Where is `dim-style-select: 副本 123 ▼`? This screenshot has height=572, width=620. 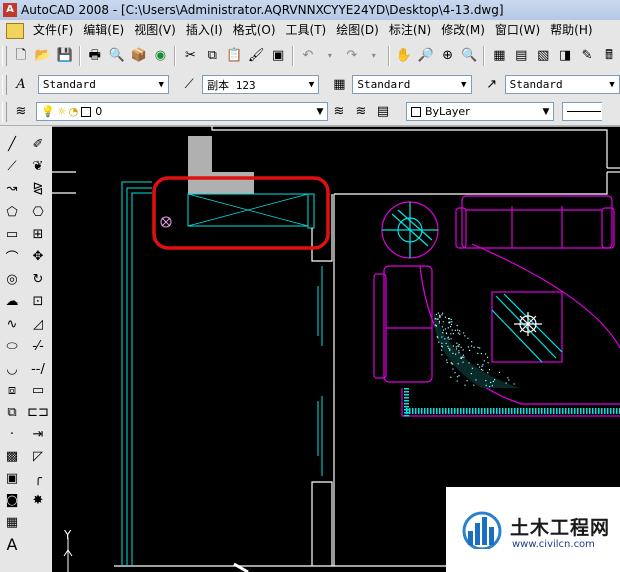 dim-style-select: 副本 123 ▼ is located at coordinates (261, 84).